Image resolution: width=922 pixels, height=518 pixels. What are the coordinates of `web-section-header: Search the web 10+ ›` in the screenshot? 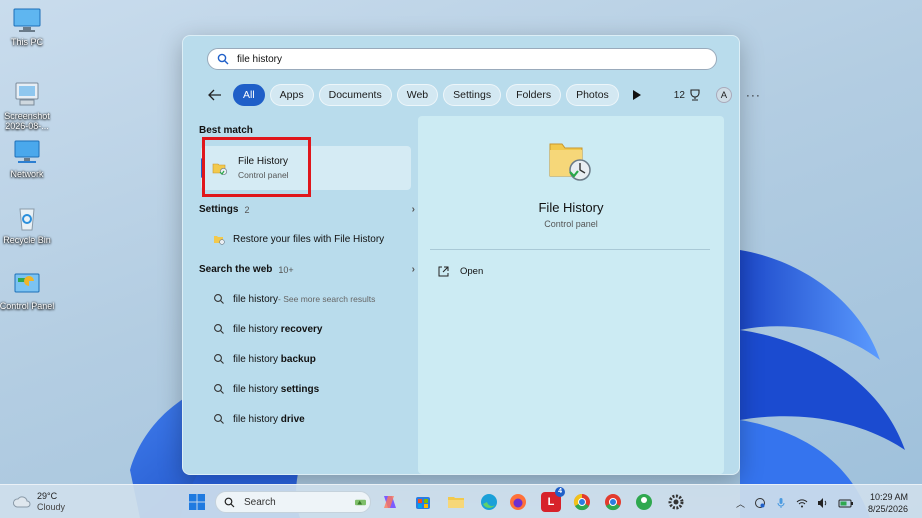 It's located at (307, 269).